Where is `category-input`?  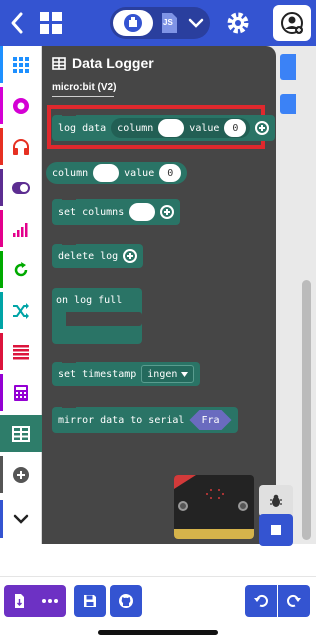 category-input is located at coordinates (21, 105).